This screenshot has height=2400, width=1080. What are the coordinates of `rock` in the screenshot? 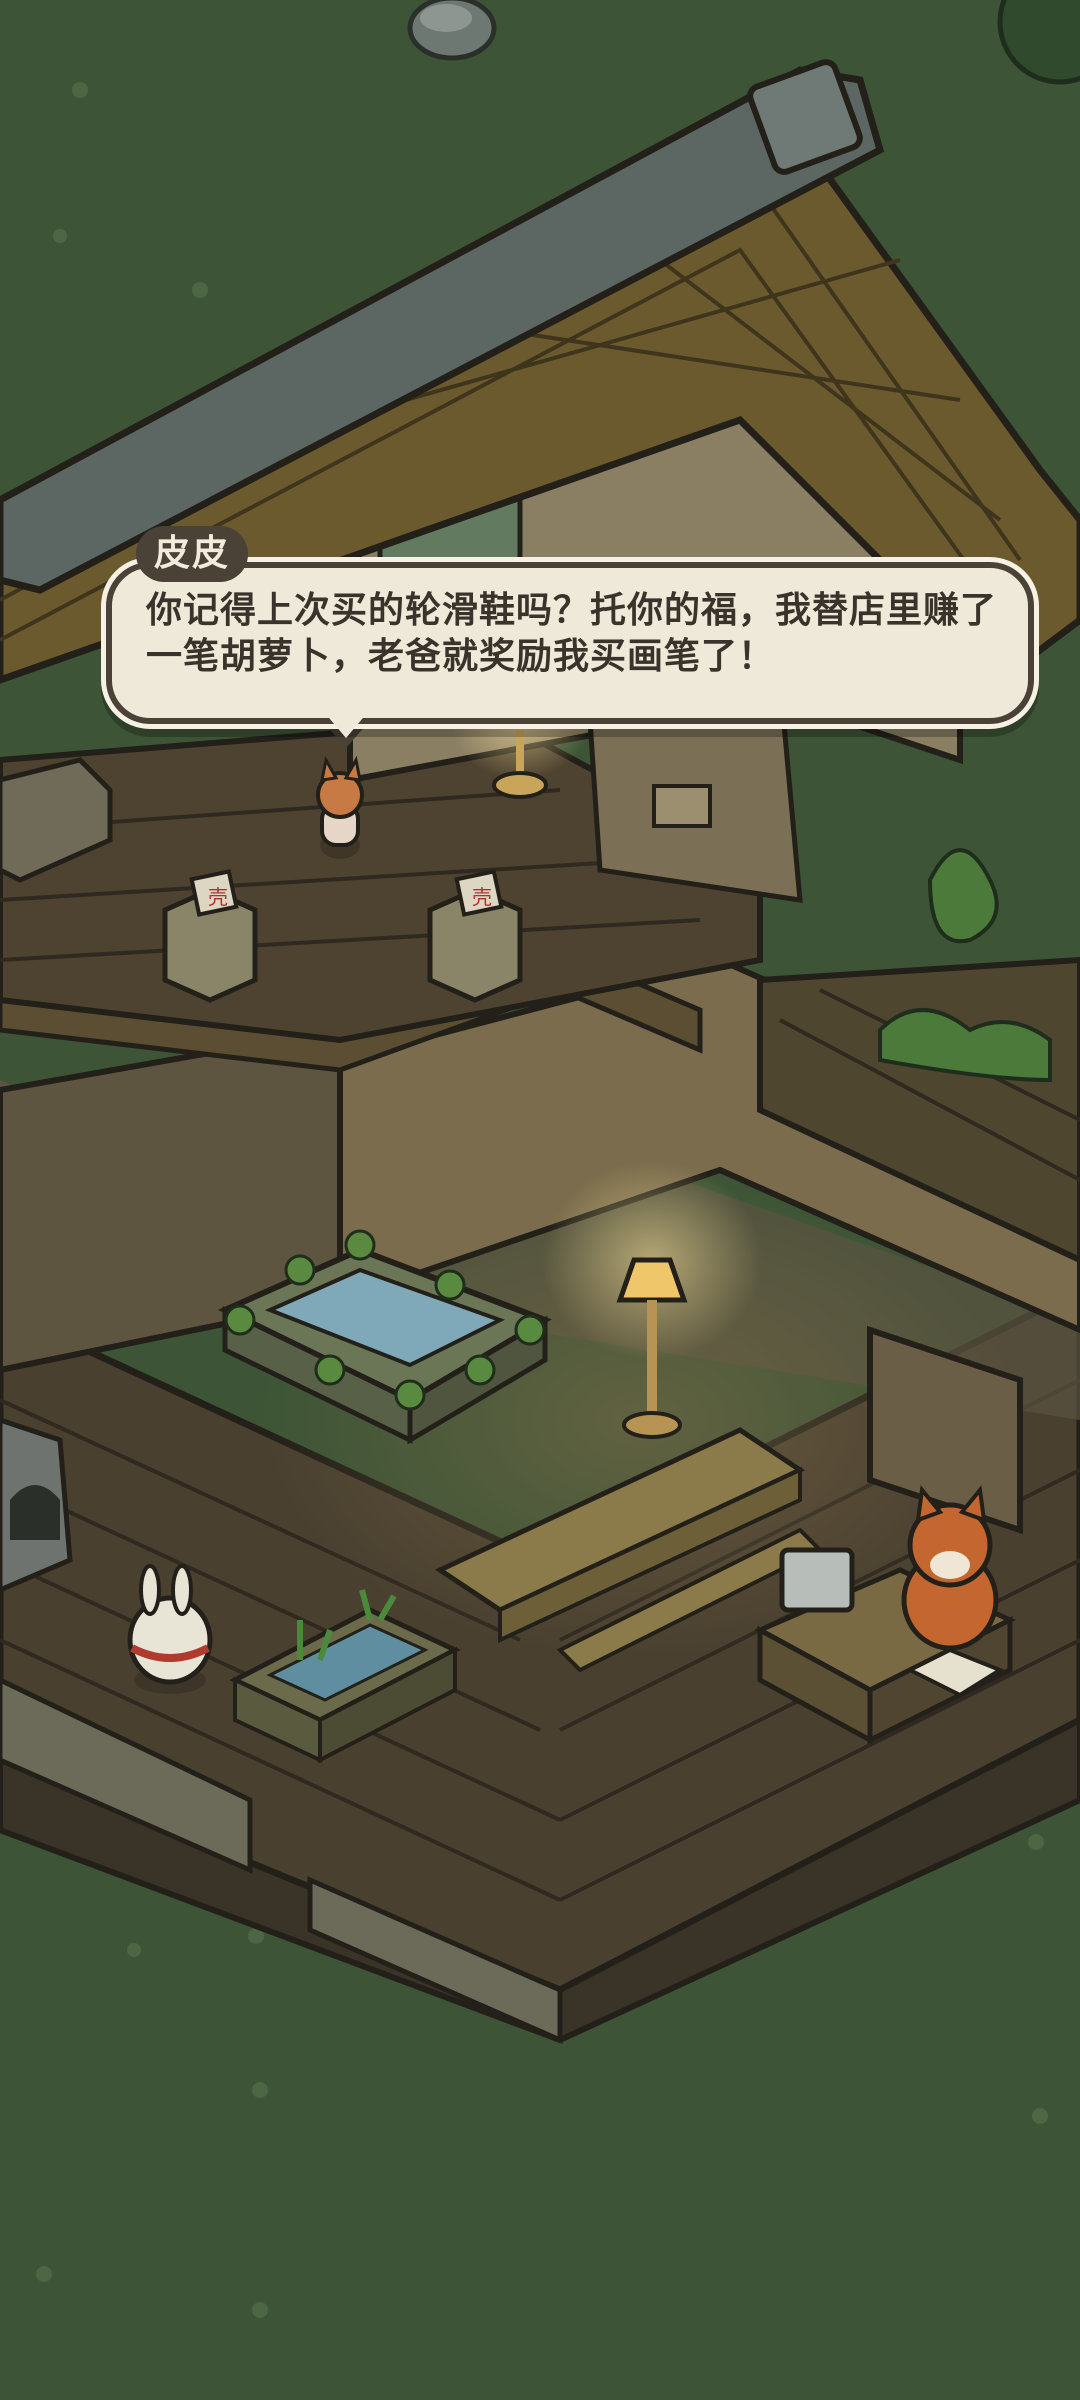 It's located at (452, 30).